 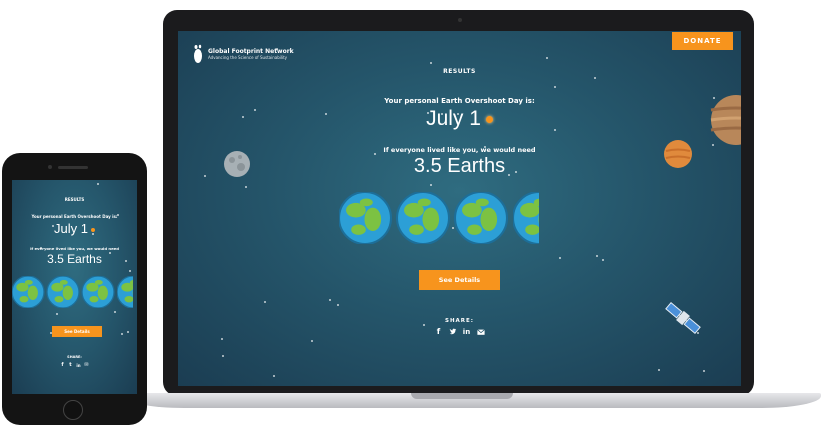 I want to click on phone-overshoot-date: July 1, so click(x=74, y=228).